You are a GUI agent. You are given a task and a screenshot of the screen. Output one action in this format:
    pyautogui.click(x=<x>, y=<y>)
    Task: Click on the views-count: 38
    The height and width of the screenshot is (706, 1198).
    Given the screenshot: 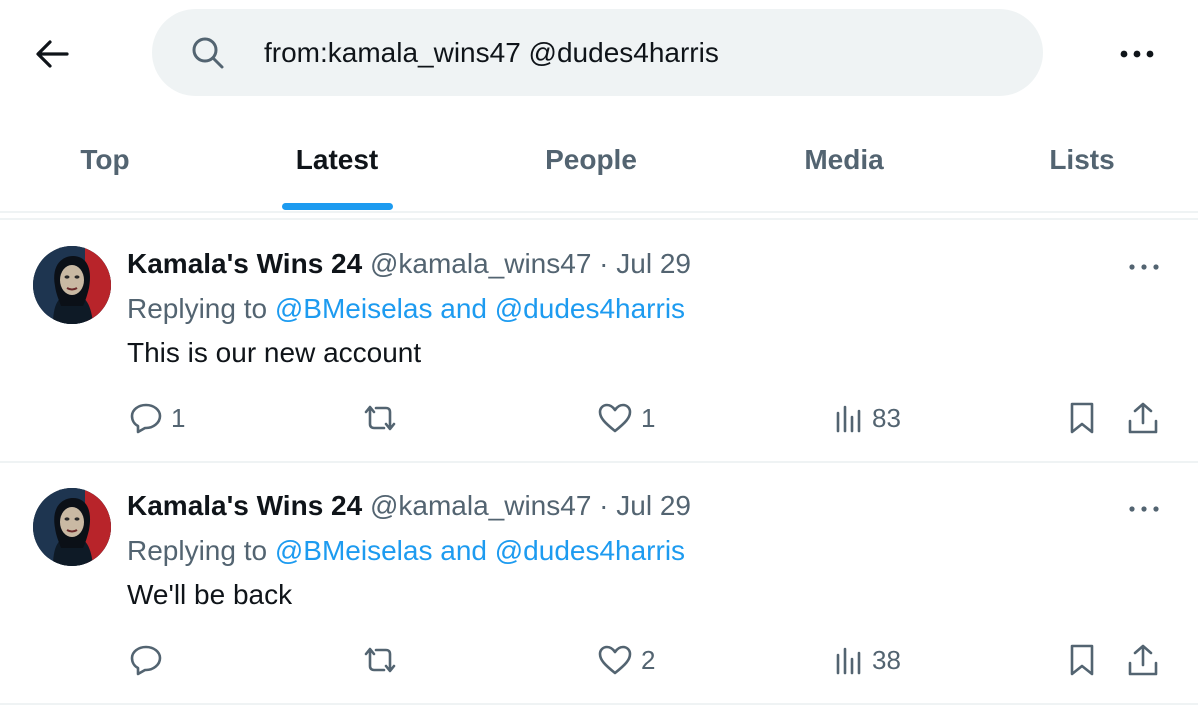 What is the action you would take?
    pyautogui.click(x=886, y=659)
    